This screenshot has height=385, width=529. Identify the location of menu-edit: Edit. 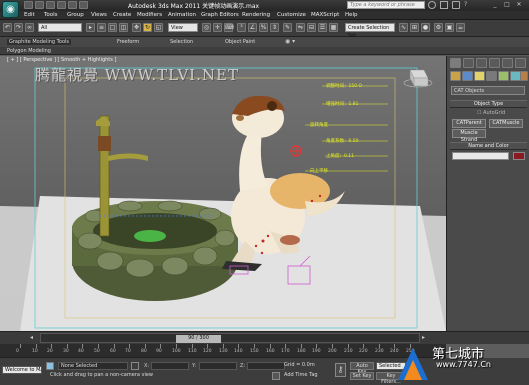
(29, 15).